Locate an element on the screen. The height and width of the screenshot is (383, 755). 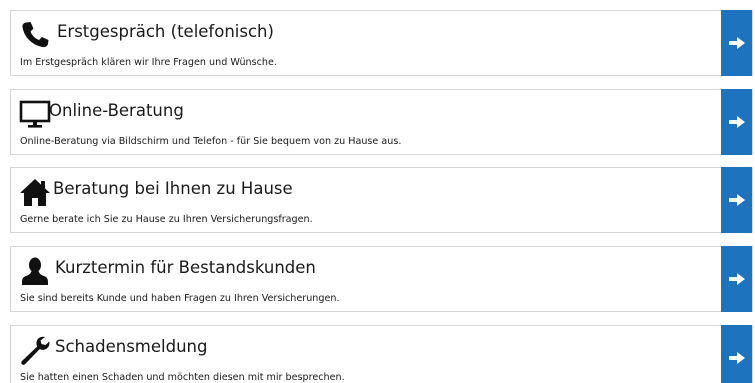
monitor-icon is located at coordinates (35, 114).